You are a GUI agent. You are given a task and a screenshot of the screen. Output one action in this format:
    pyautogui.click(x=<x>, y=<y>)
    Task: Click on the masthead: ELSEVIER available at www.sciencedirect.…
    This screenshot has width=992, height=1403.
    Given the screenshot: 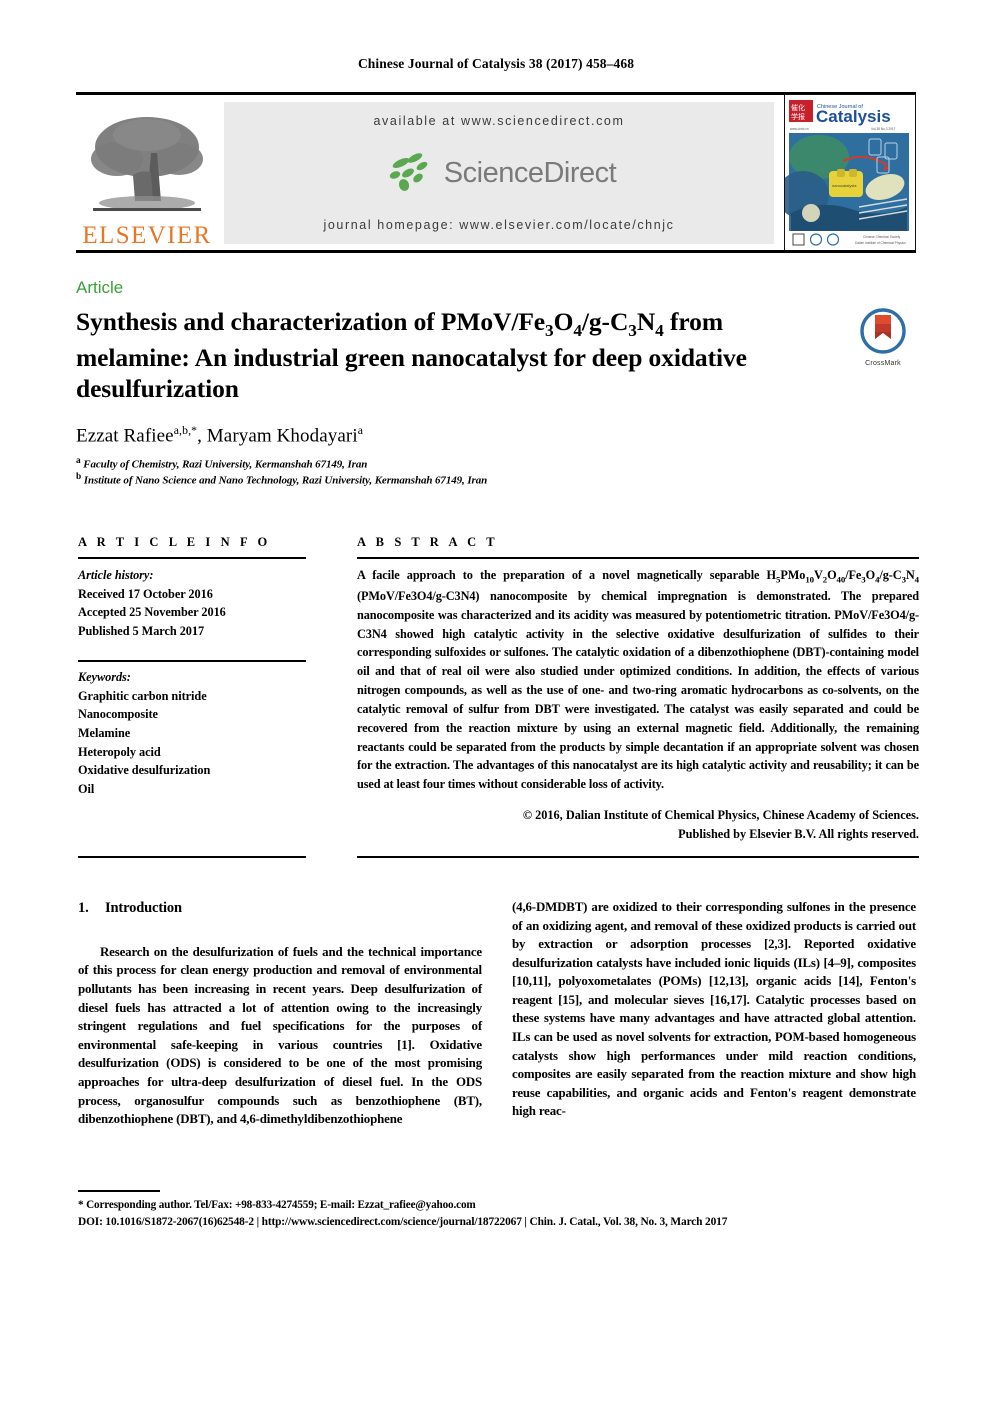 What is the action you would take?
    pyautogui.click(x=496, y=172)
    